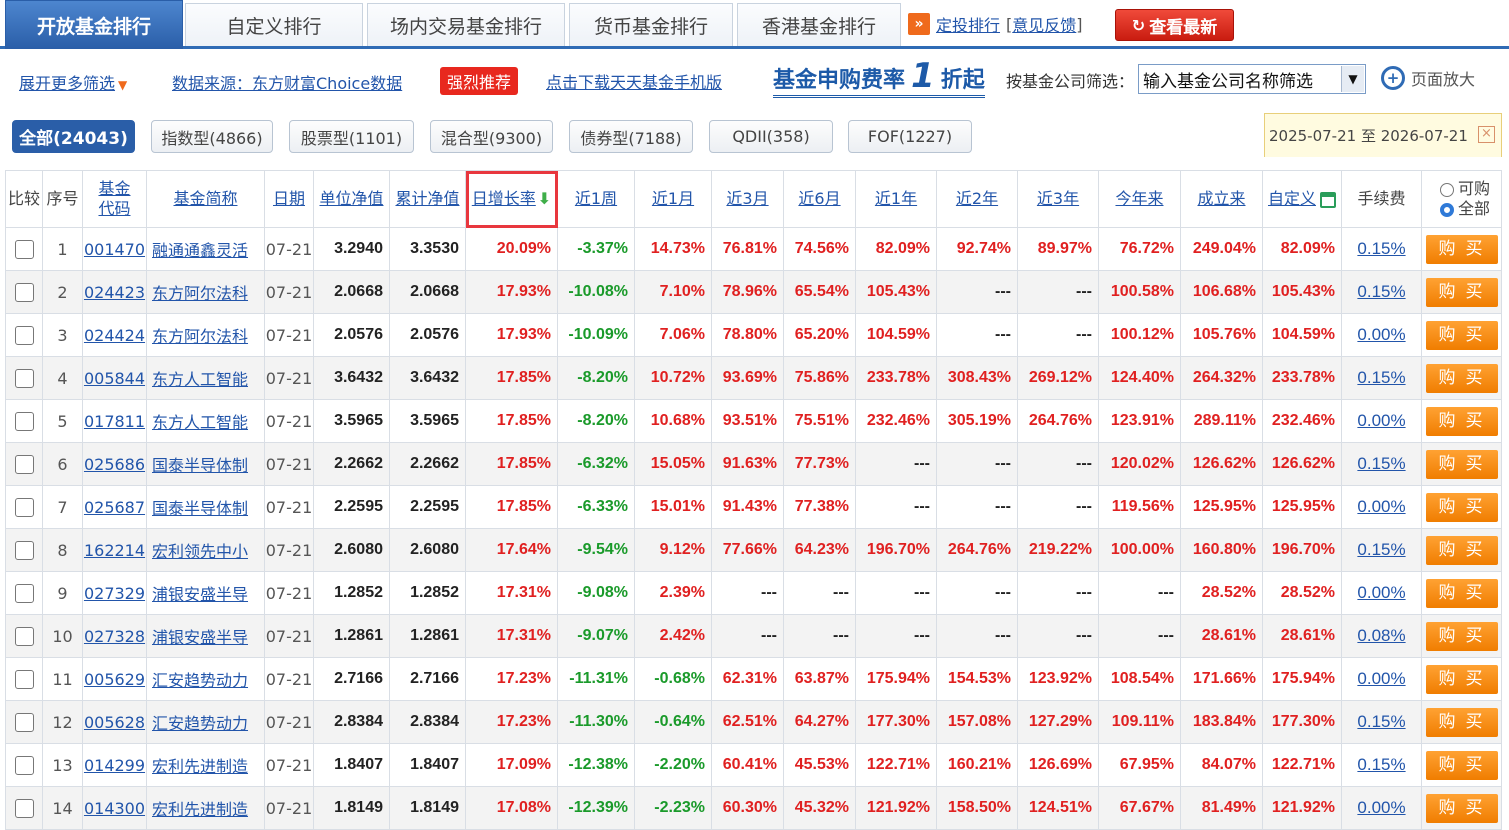 The image size is (1509, 830). Describe the element at coordinates (114, 550) in the screenshot. I see `fund-code-link: 162214` at that location.